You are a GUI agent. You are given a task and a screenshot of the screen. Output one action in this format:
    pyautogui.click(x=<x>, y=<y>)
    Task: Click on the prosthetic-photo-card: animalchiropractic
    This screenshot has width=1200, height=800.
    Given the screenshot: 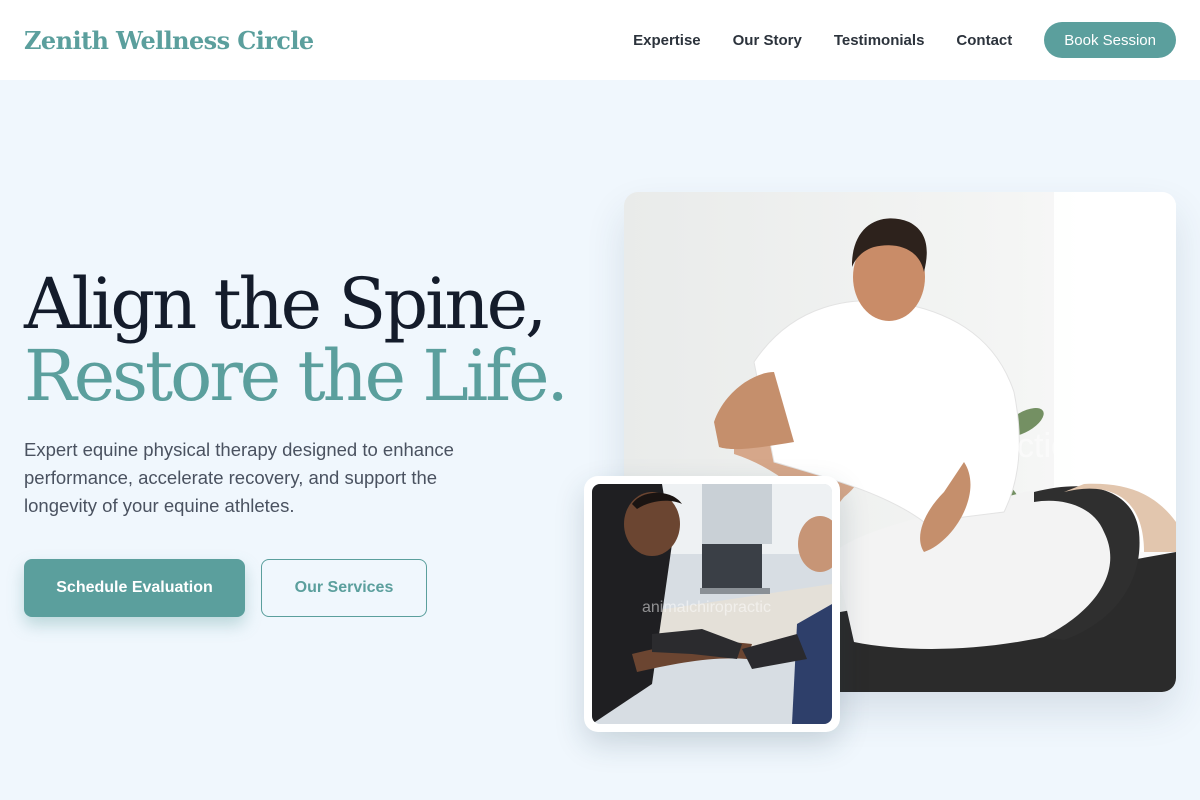 What is the action you would take?
    pyautogui.click(x=712, y=604)
    